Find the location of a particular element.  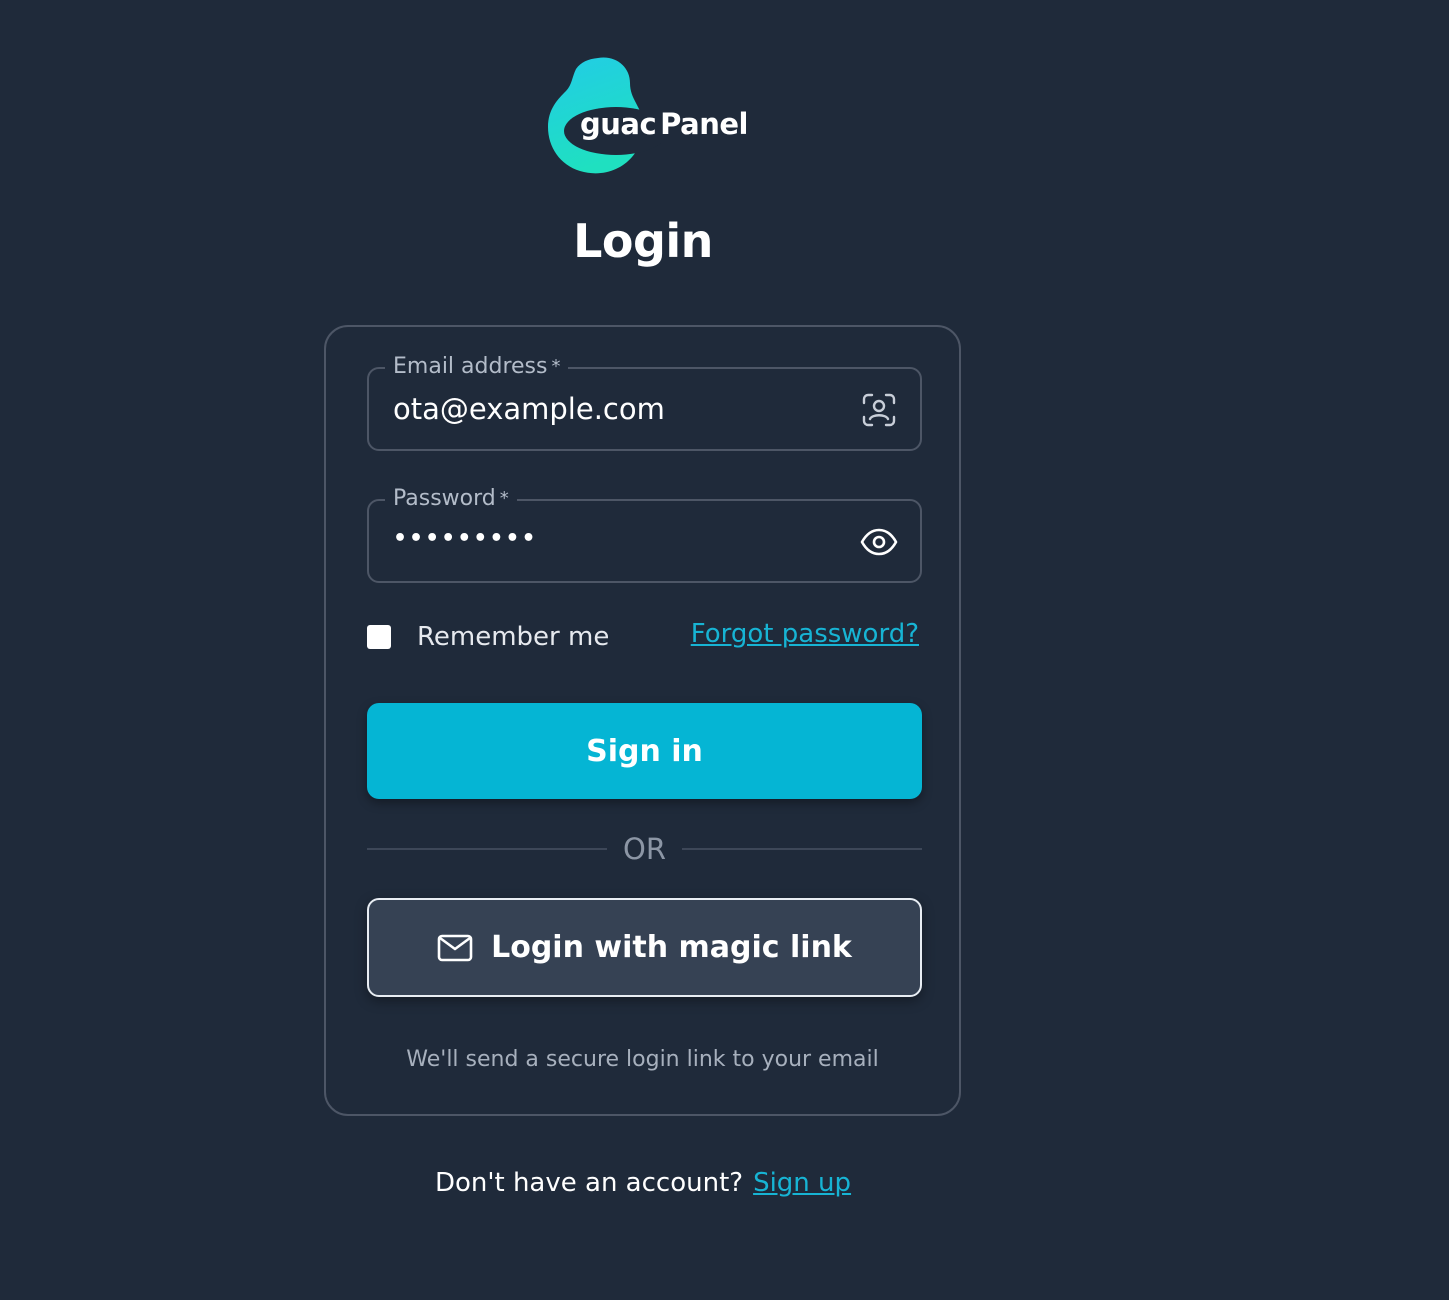

brand-name-part1: guac is located at coordinates (618, 124).